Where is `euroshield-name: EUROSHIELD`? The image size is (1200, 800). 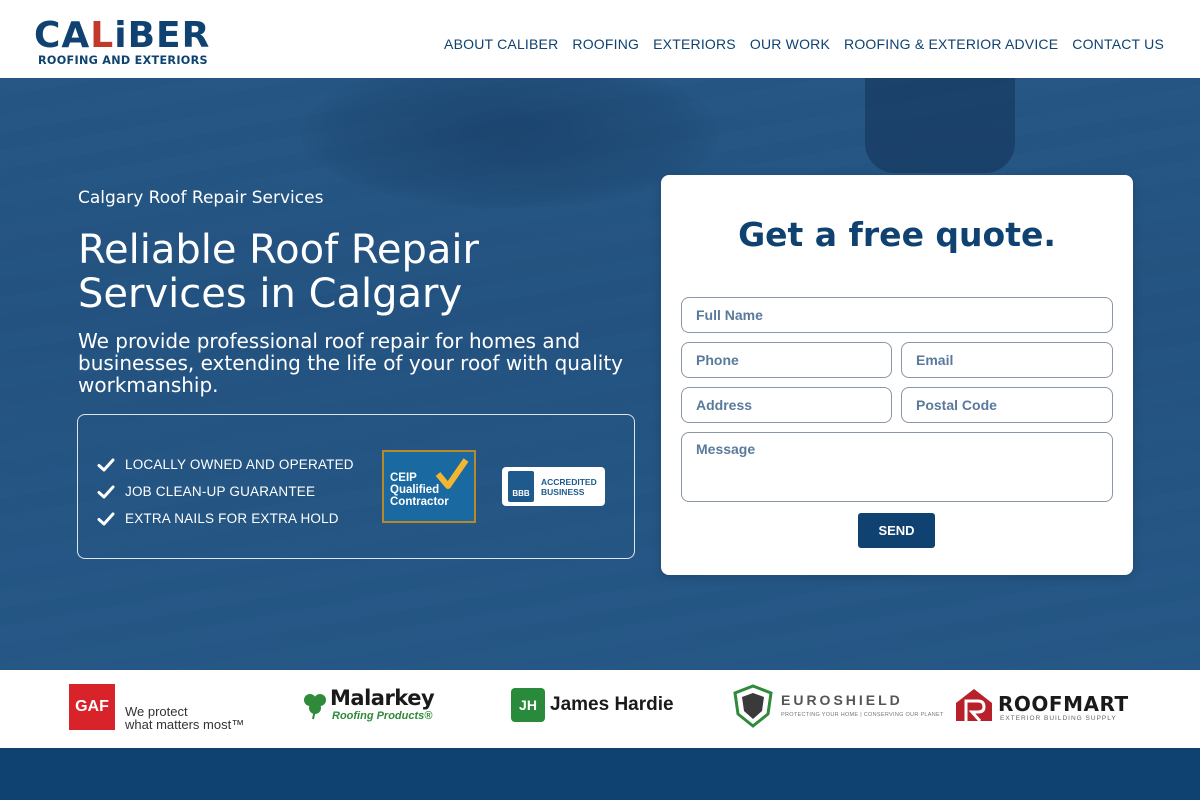 euroshield-name: EUROSHIELD is located at coordinates (842, 700).